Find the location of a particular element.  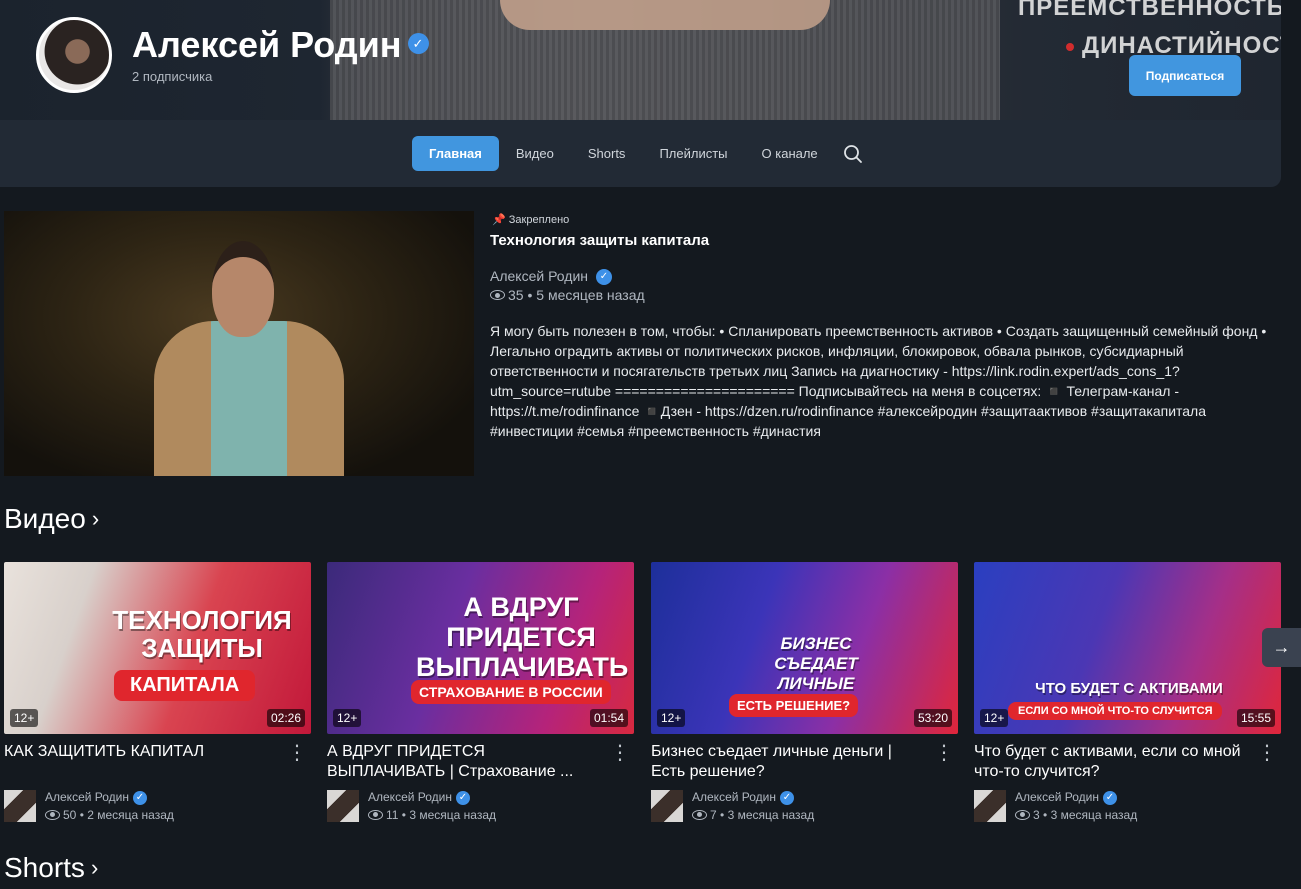

video-channel-info: Алексей Родин ✓ 11 • 3 месяца назад is located at coordinates (480, 807).